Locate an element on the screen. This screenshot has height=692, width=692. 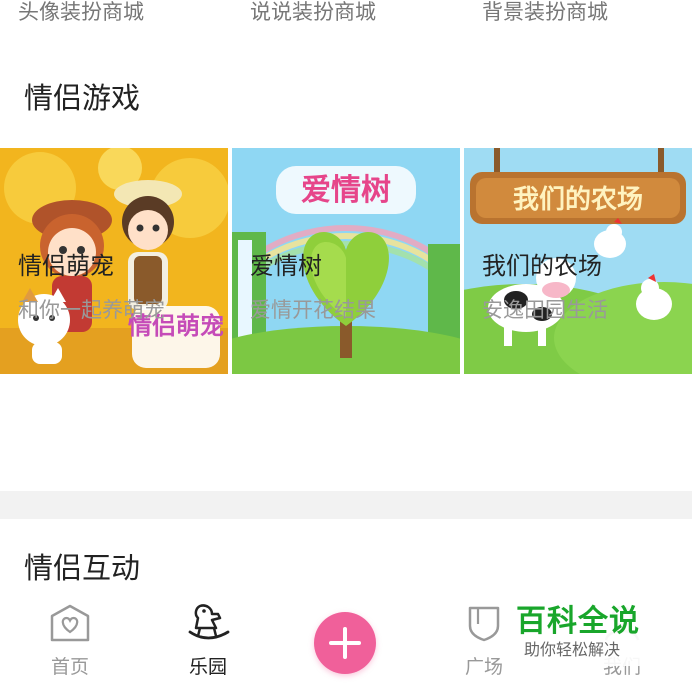
game-name-pets: 情侣萌宠 is located at coordinates (66, 266).